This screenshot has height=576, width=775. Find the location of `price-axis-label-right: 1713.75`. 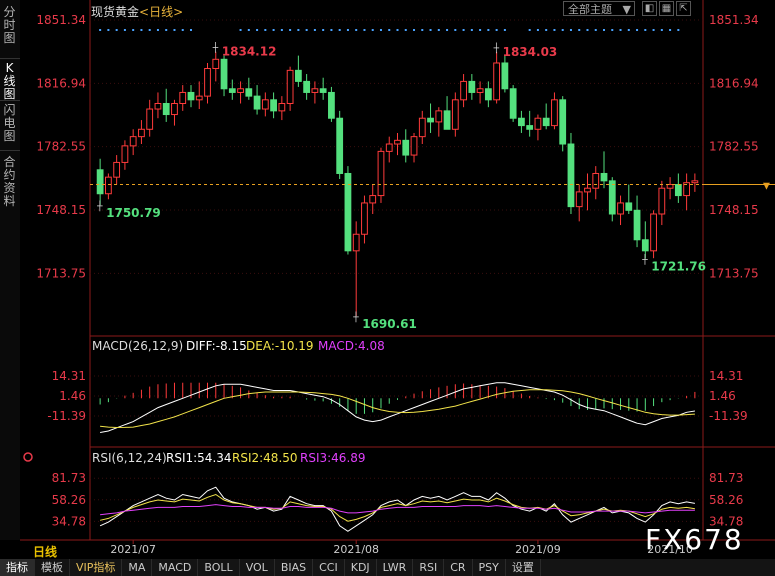

price-axis-label-right: 1713.75 is located at coordinates (734, 273).